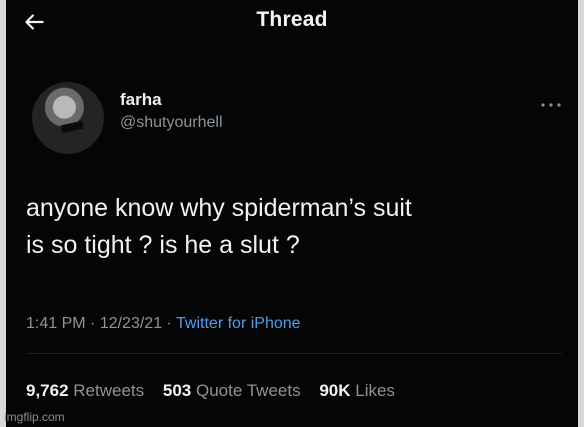  I want to click on tweet-source-link: Twitter for iPhone, so click(238, 323).